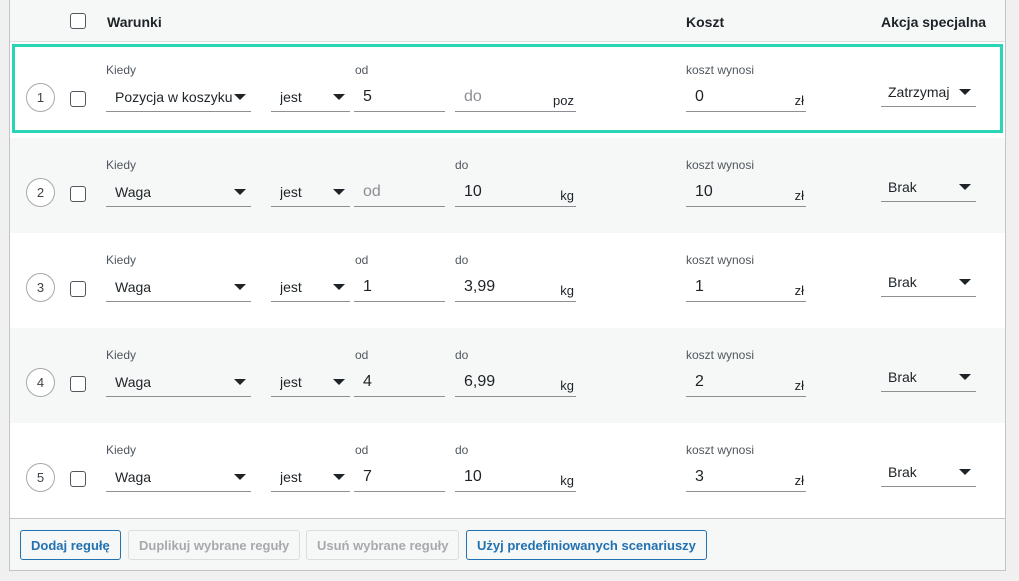 The width and height of the screenshot is (1019, 581). I want to click on duplicate-rules-button: Duplikuj wybrane reguły, so click(214, 545).